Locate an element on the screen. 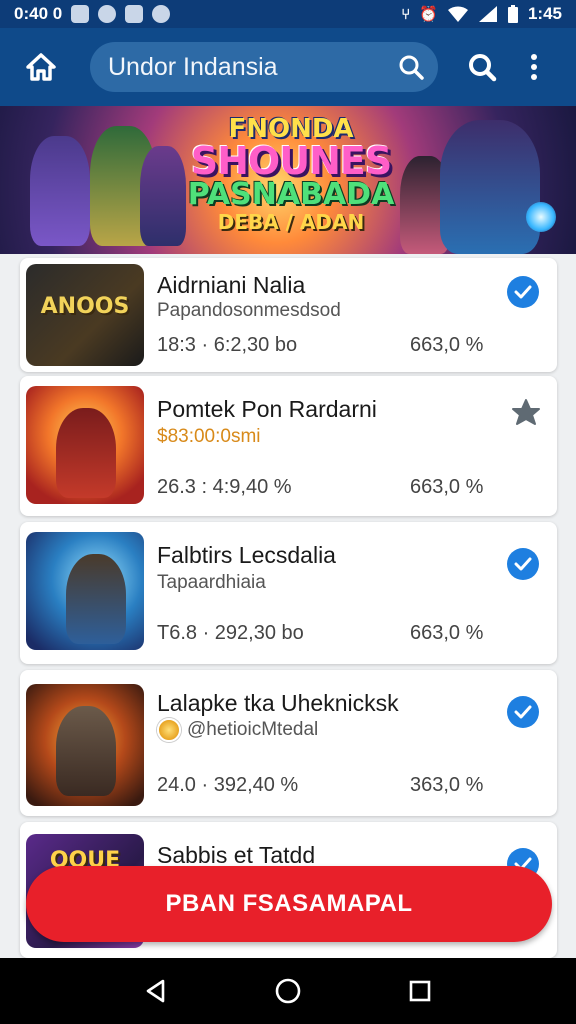  status-left: 0:40 0 is located at coordinates (92, 14).